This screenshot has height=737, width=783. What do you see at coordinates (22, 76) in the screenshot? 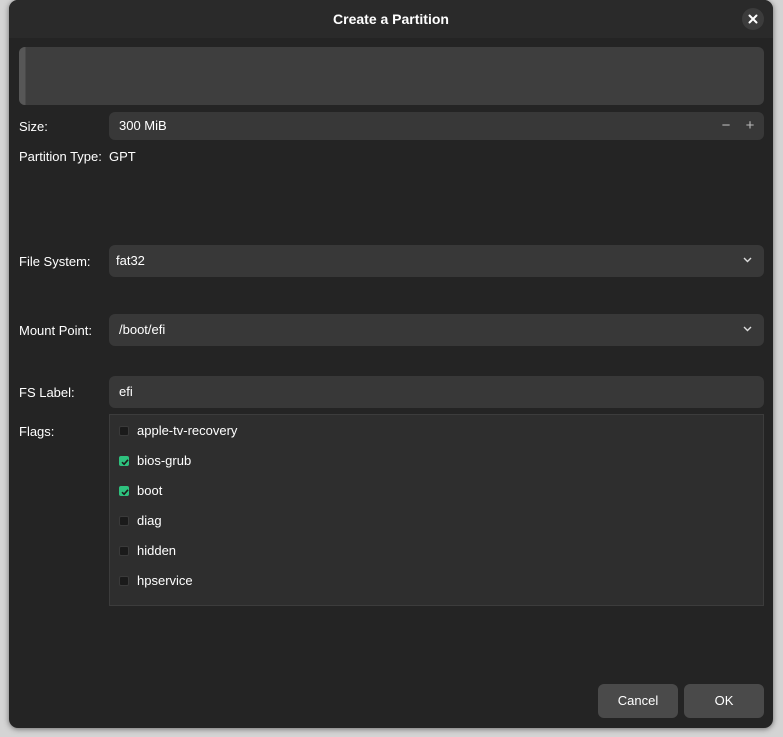
I see `partition-segment` at bounding box center [22, 76].